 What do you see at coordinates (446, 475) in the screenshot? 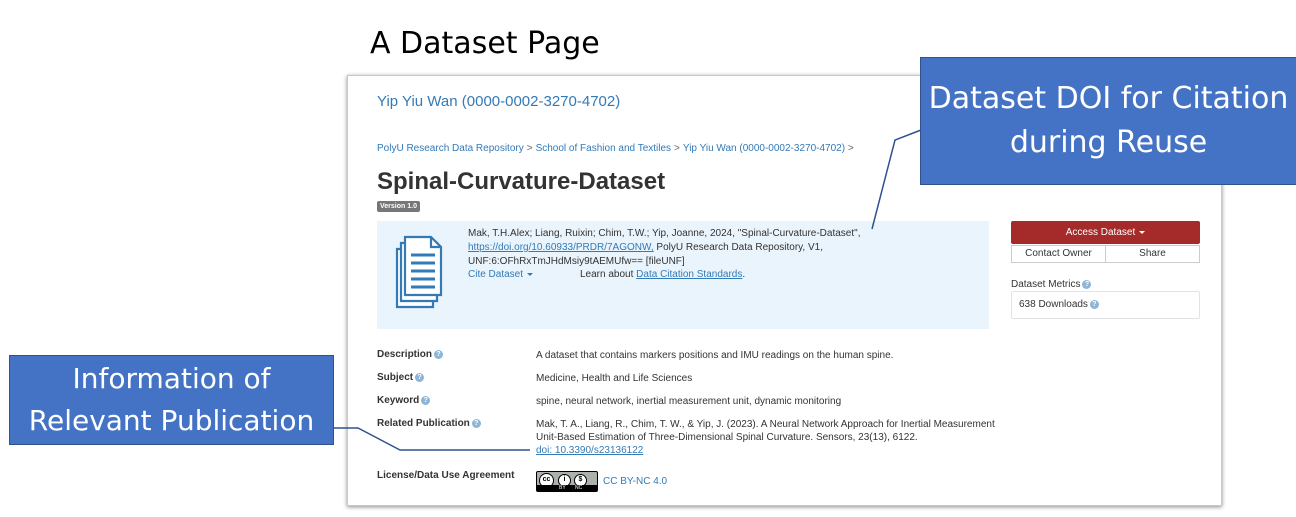
I see `license-label: License/Data Use Agreement` at bounding box center [446, 475].